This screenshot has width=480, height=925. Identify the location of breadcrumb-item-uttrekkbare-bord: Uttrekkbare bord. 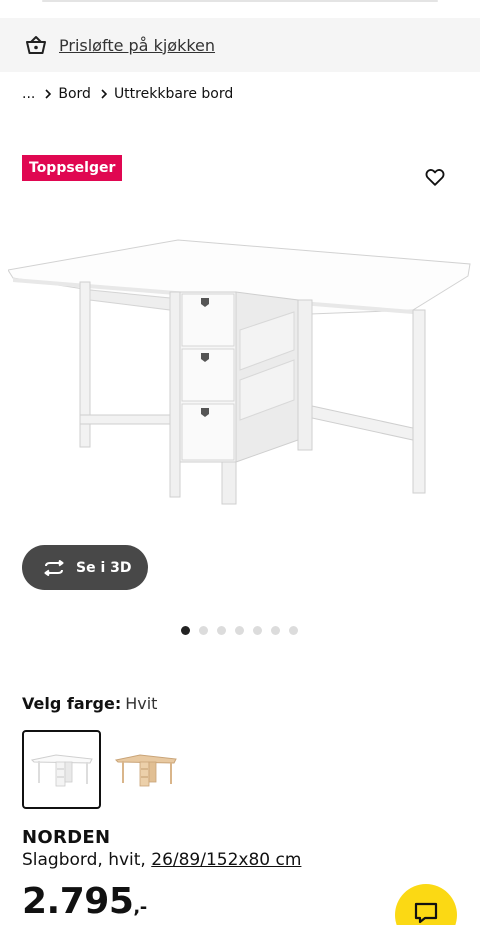
(173, 94).